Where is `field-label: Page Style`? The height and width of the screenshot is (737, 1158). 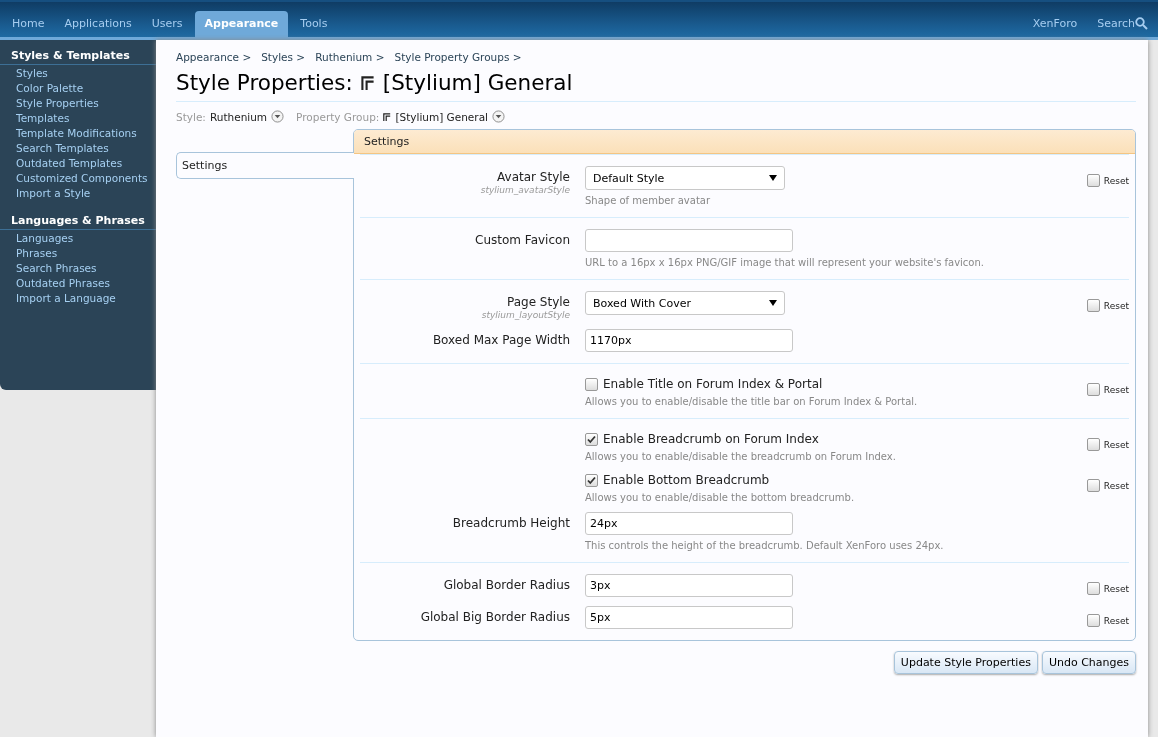 field-label: Page Style is located at coordinates (538, 302).